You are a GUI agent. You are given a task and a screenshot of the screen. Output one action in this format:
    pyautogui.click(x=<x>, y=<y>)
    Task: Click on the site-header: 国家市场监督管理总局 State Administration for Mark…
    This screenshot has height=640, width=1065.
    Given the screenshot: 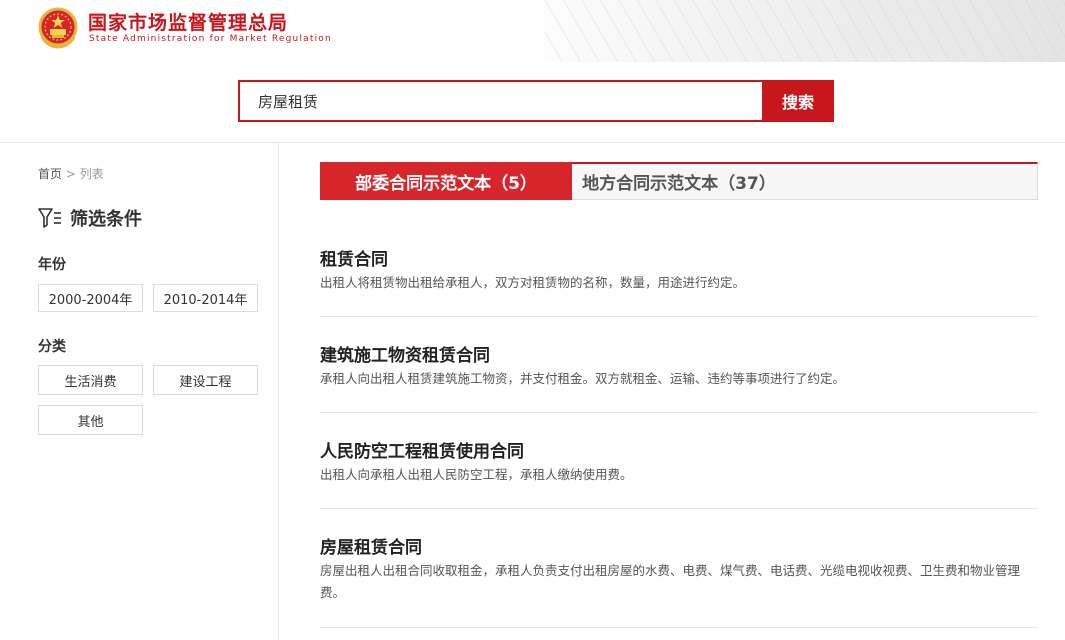 What is the action you would take?
    pyautogui.click(x=532, y=31)
    